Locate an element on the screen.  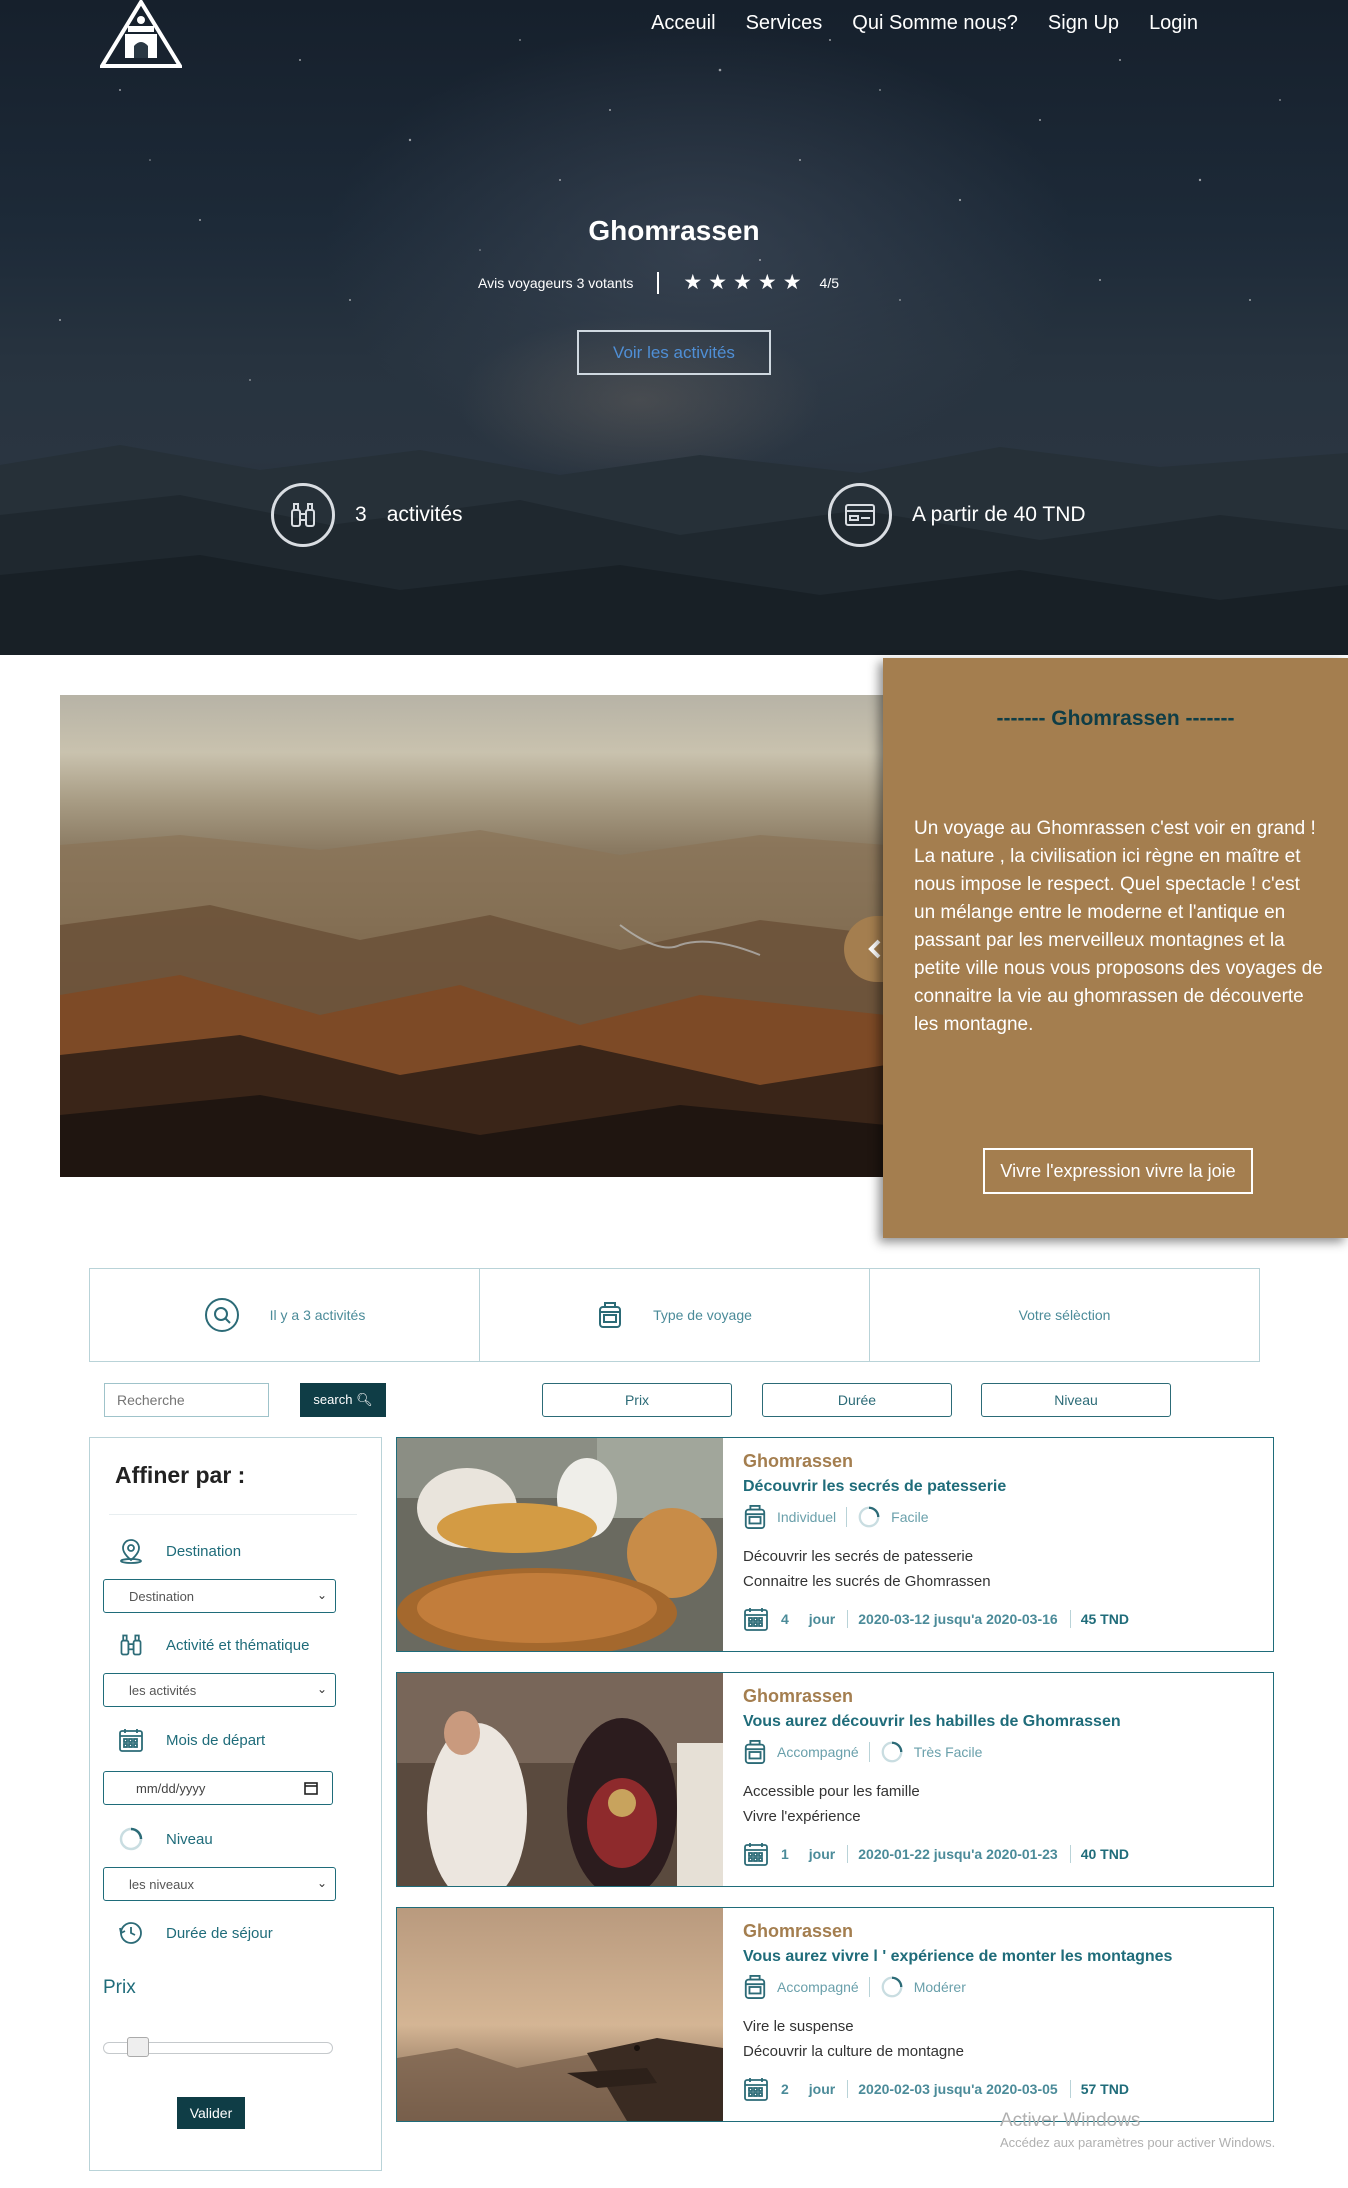
starting-price: A partir de 40 TND is located at coordinates (999, 514).